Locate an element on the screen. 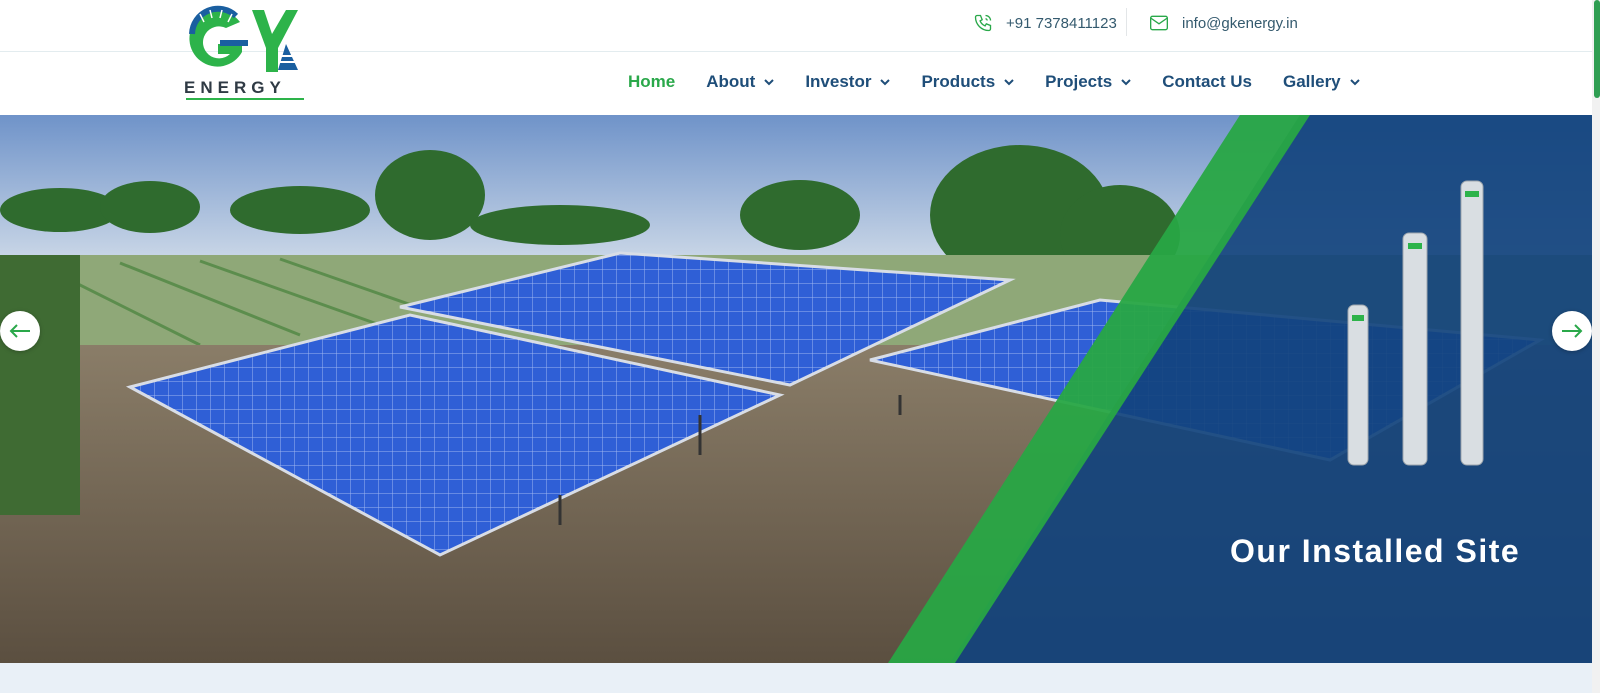 The width and height of the screenshot is (1600, 693). phone-contact: +91 7378411123 is located at coordinates (1044, 23).